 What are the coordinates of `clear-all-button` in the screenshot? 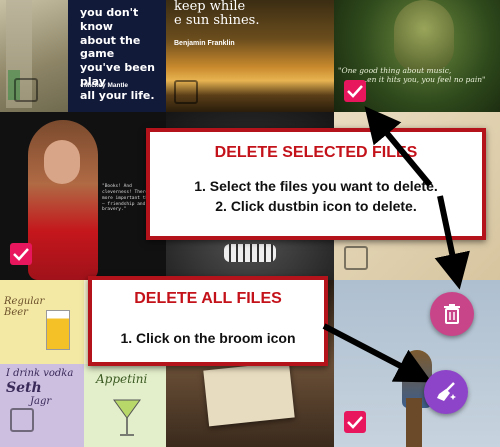 It's located at (446, 392).